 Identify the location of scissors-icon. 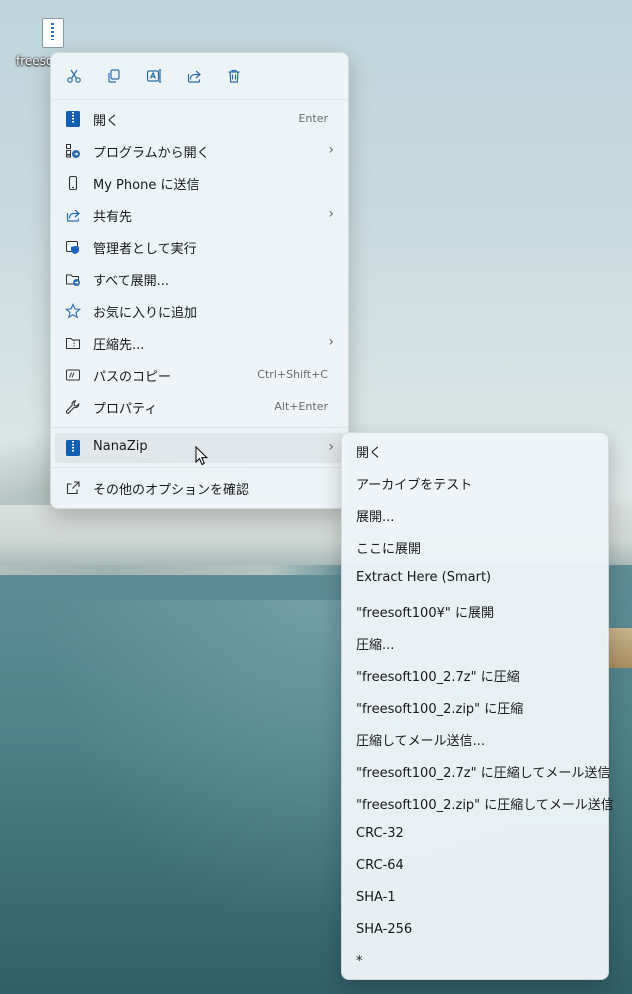
(74, 76).